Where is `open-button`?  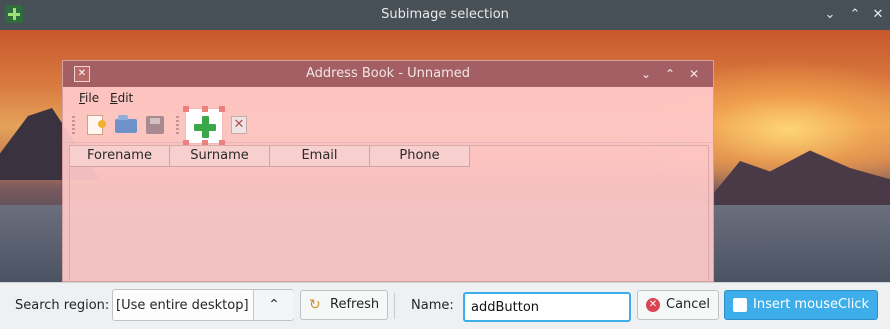 open-button is located at coordinates (126, 125).